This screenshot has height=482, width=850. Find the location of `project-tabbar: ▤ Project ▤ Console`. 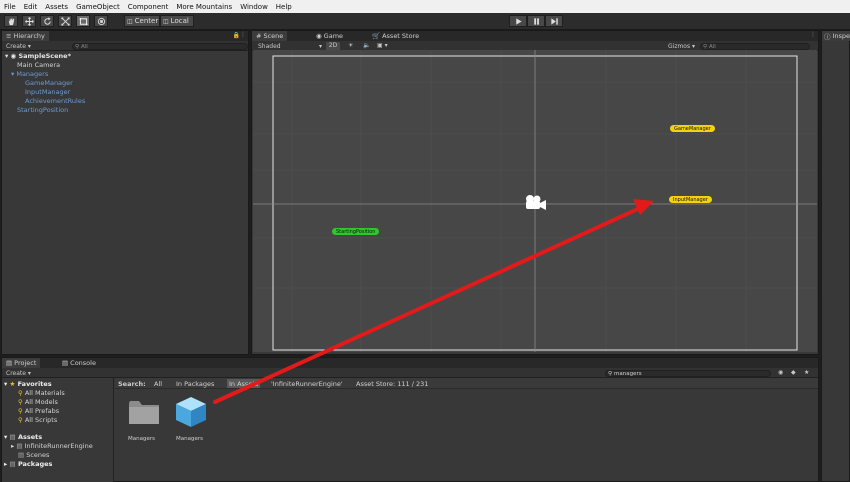

project-tabbar: ▤ Project ▤ Console is located at coordinates (410, 363).